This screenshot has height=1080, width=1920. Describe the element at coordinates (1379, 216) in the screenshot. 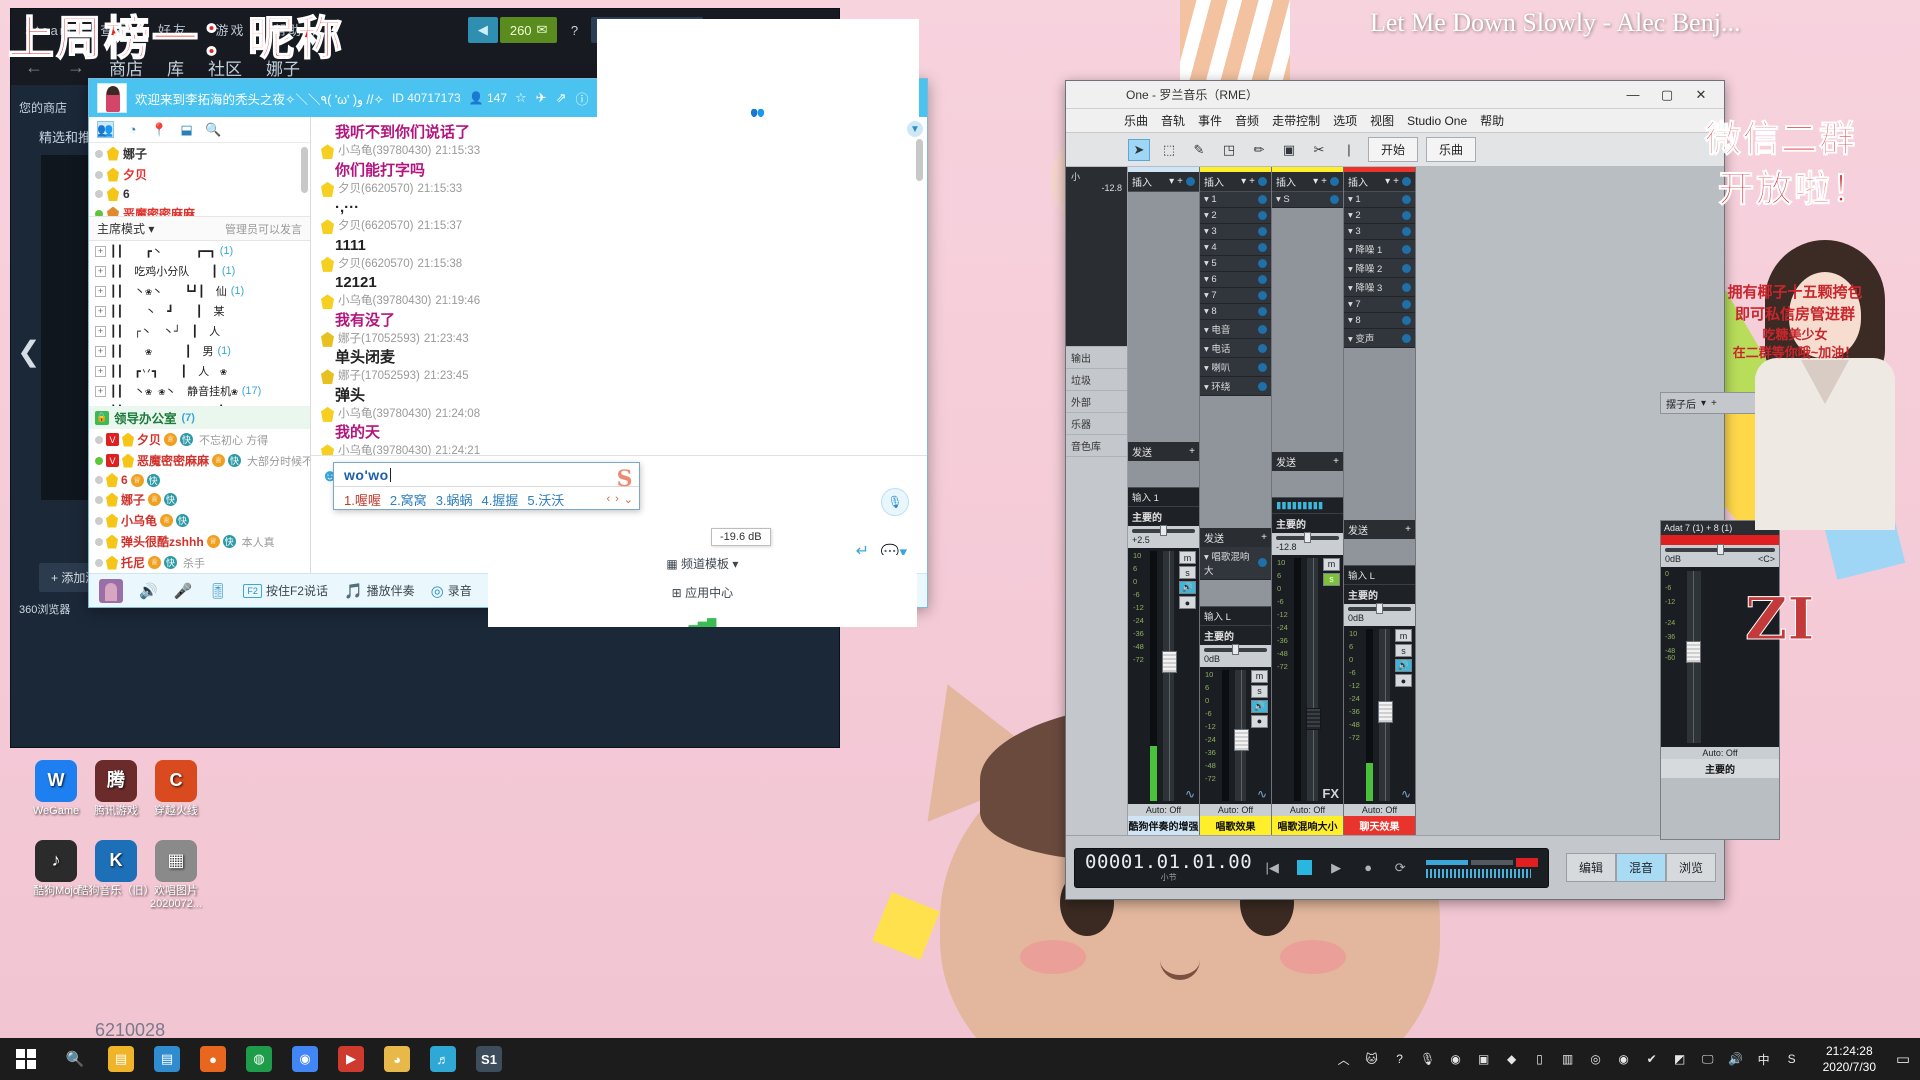

I see `insert-slot: ▾ 2` at that location.